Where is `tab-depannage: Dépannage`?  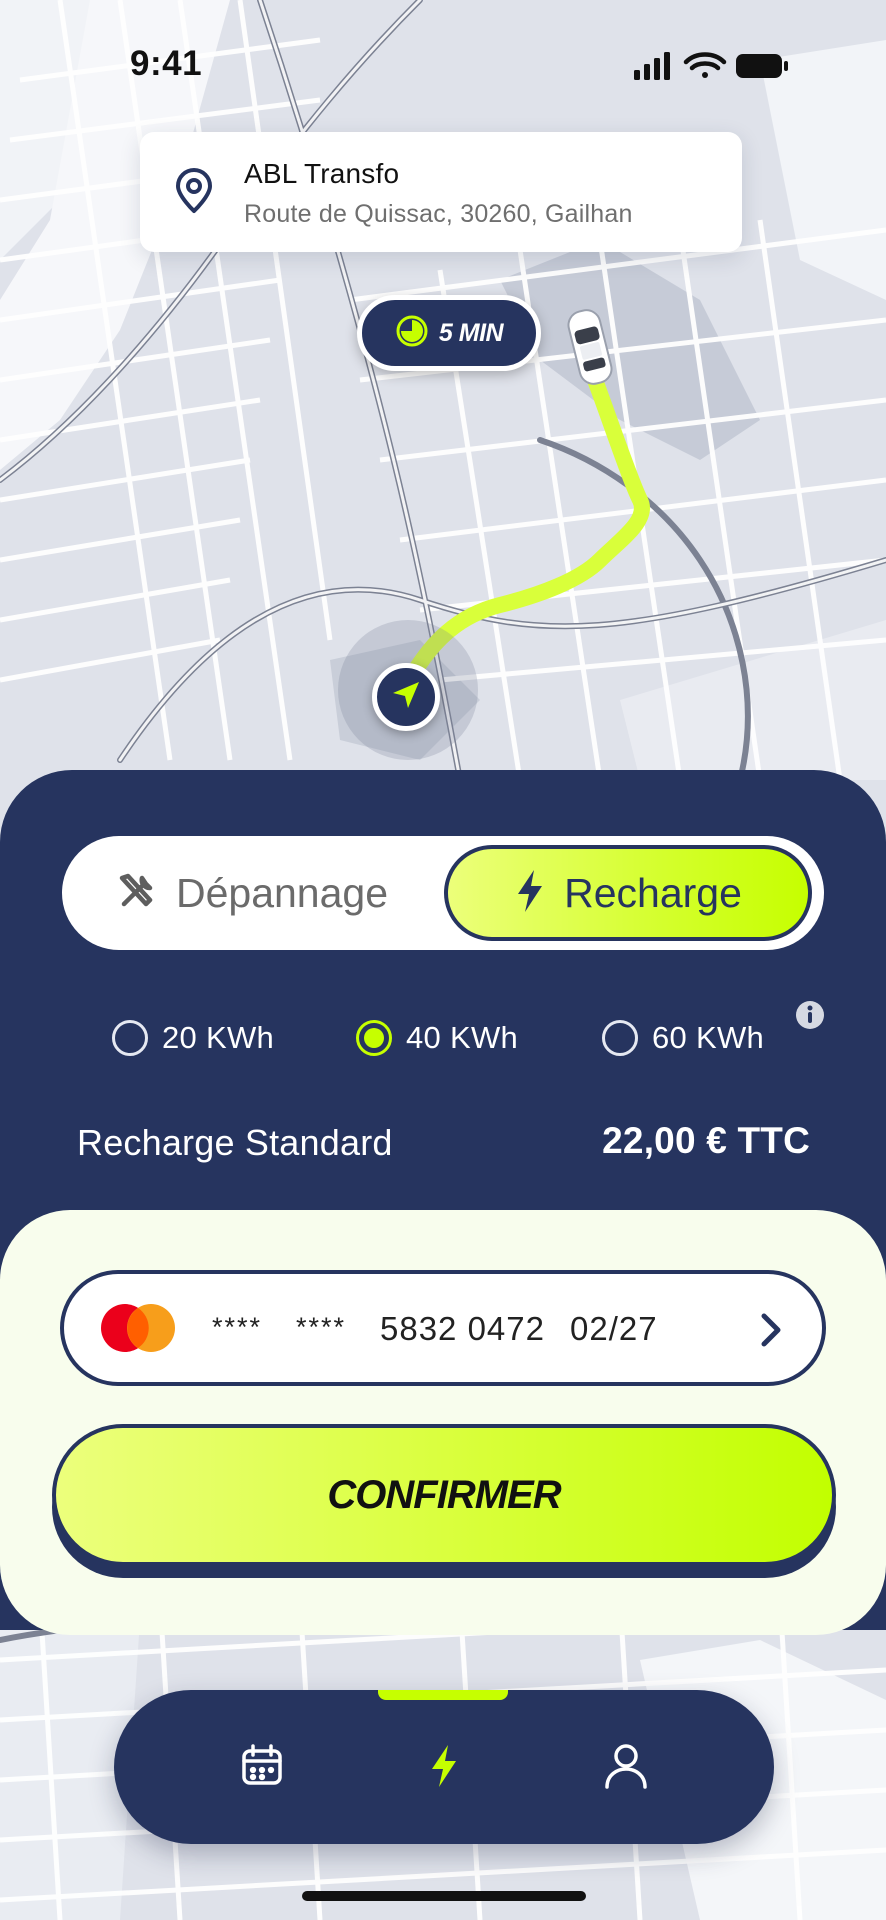
tab-depannage: Dépannage is located at coordinates (252, 893).